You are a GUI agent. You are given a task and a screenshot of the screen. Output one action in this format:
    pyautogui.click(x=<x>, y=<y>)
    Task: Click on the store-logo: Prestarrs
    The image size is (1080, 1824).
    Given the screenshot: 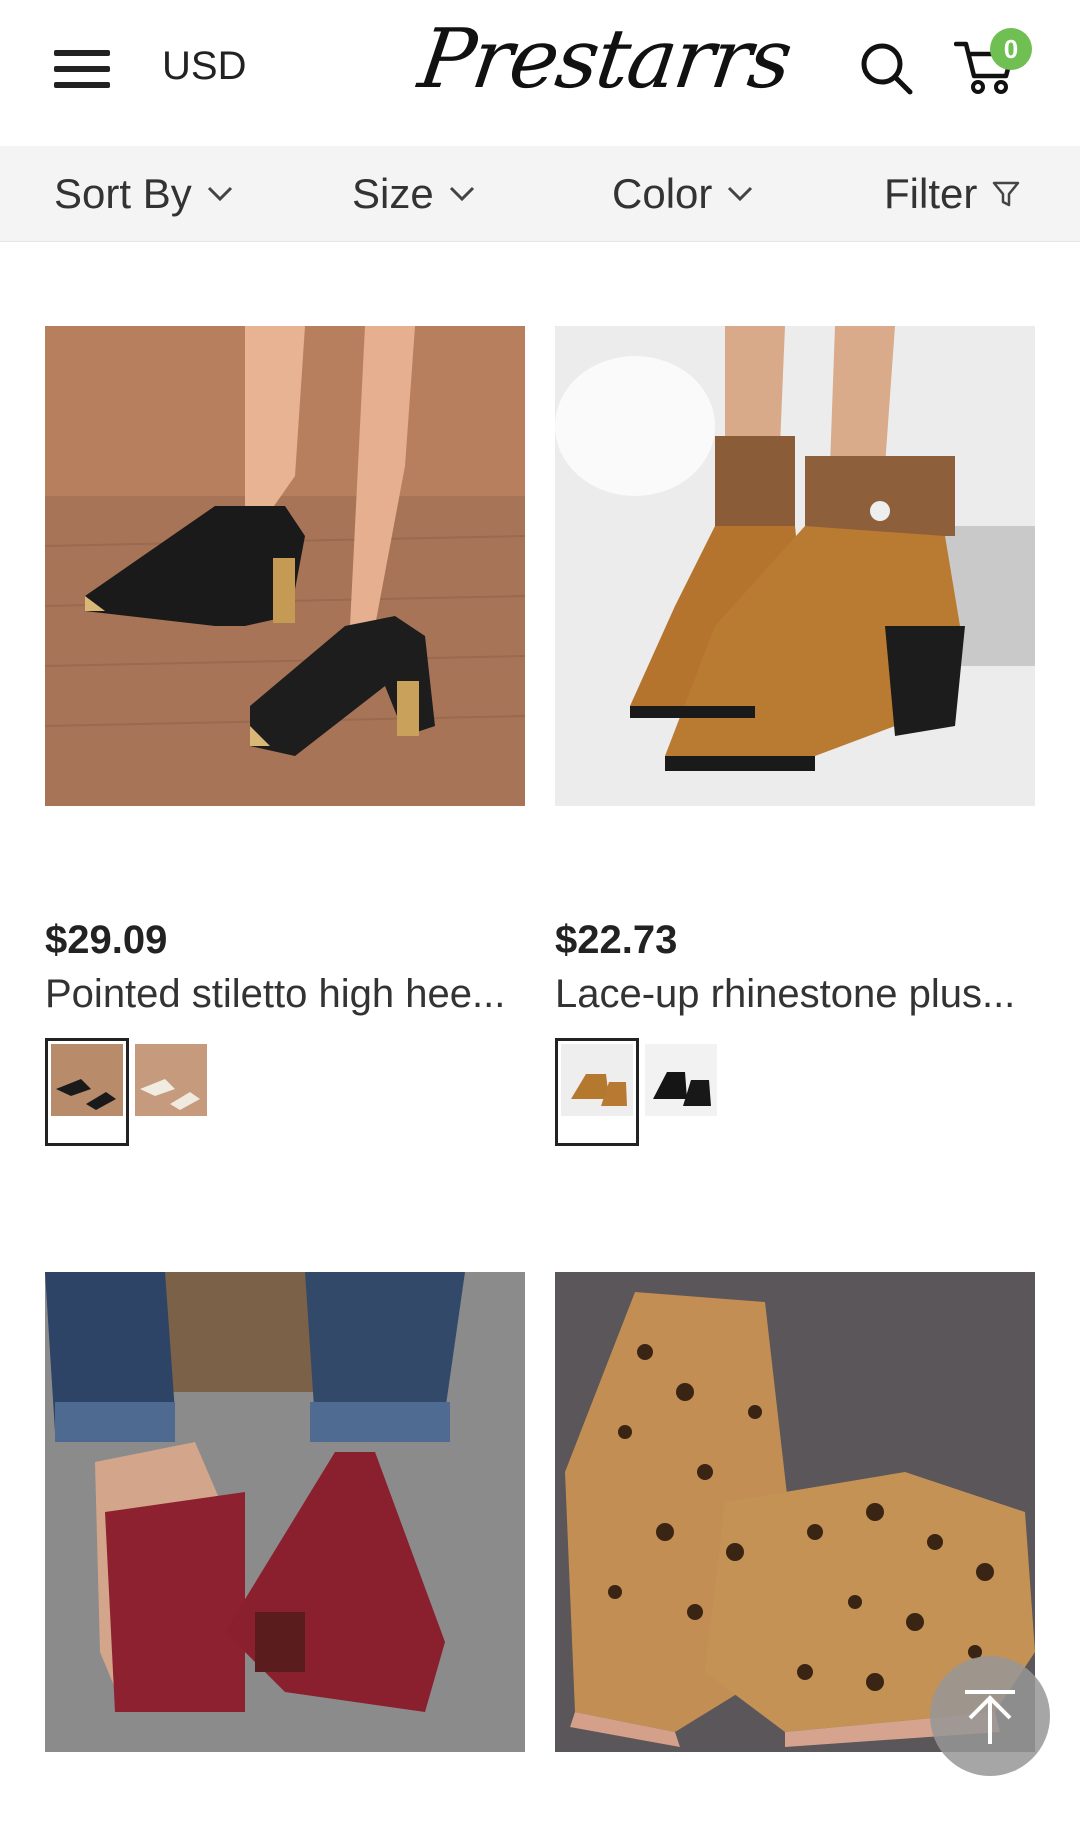 What is the action you would take?
    pyautogui.click(x=604, y=59)
    